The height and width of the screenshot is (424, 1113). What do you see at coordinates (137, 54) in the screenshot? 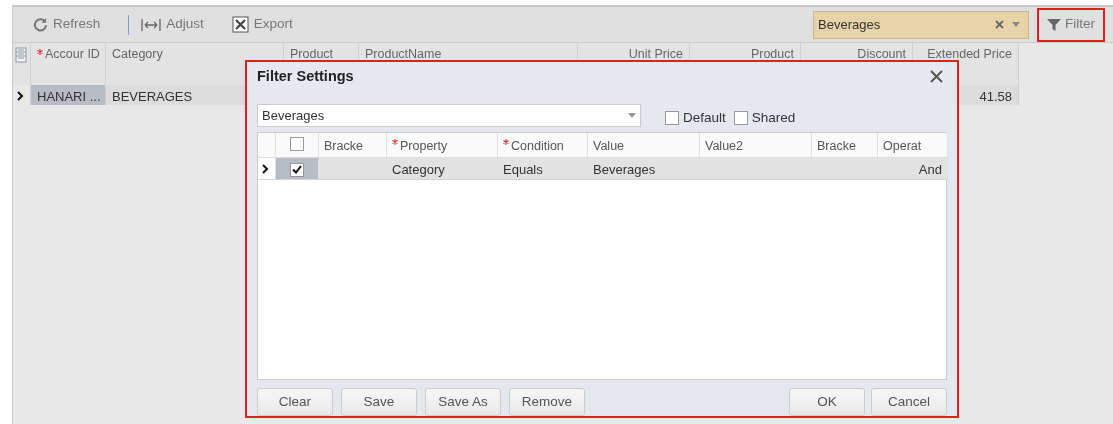
I see `column-header: Category` at bounding box center [137, 54].